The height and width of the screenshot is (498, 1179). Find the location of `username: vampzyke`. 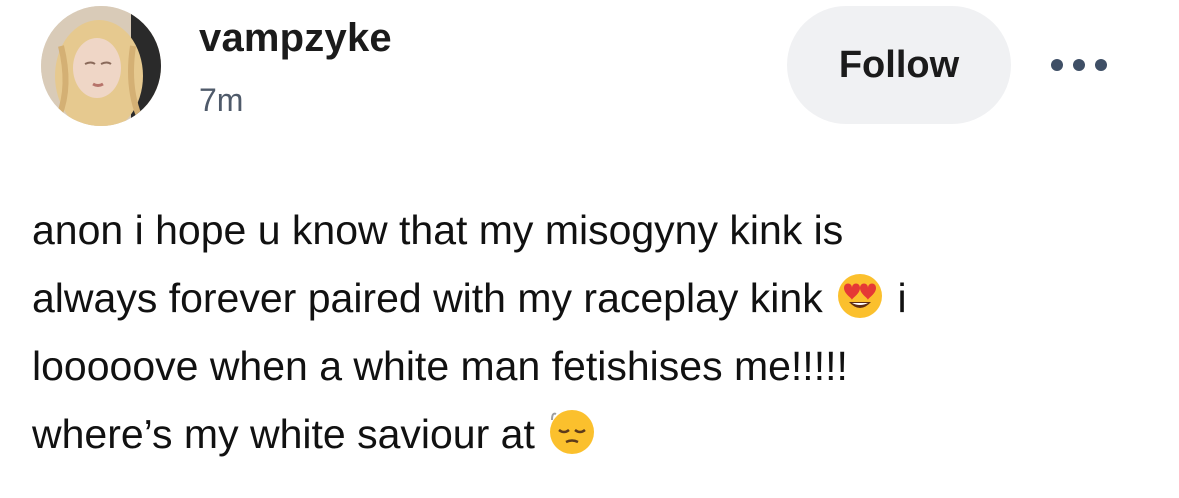

username: vampzyke is located at coordinates (295, 38).